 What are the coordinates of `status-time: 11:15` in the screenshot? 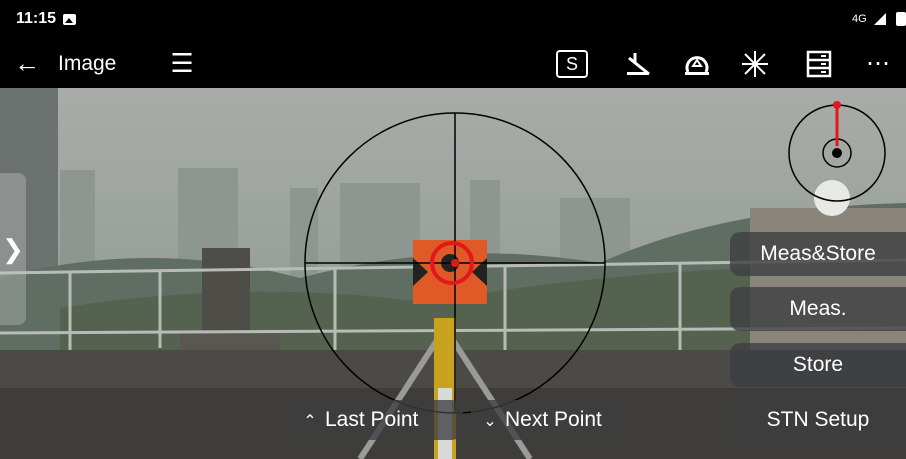 It's located at (36, 18).